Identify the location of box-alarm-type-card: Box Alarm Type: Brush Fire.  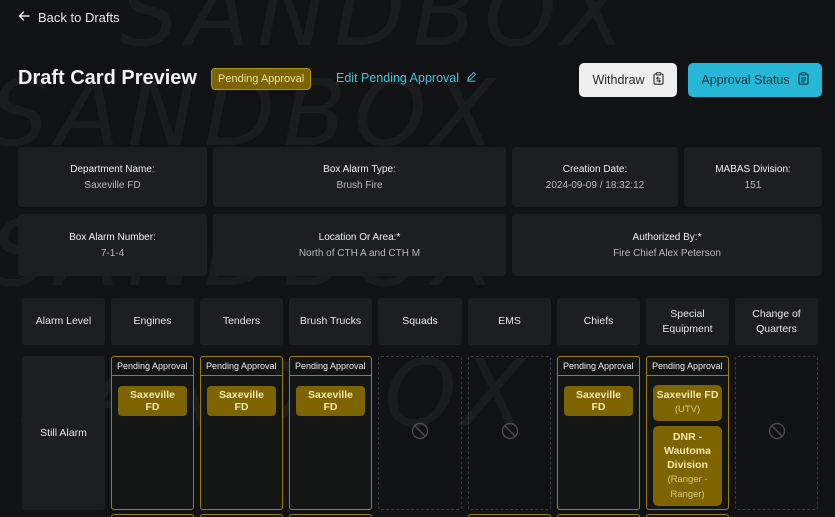
(359, 177).